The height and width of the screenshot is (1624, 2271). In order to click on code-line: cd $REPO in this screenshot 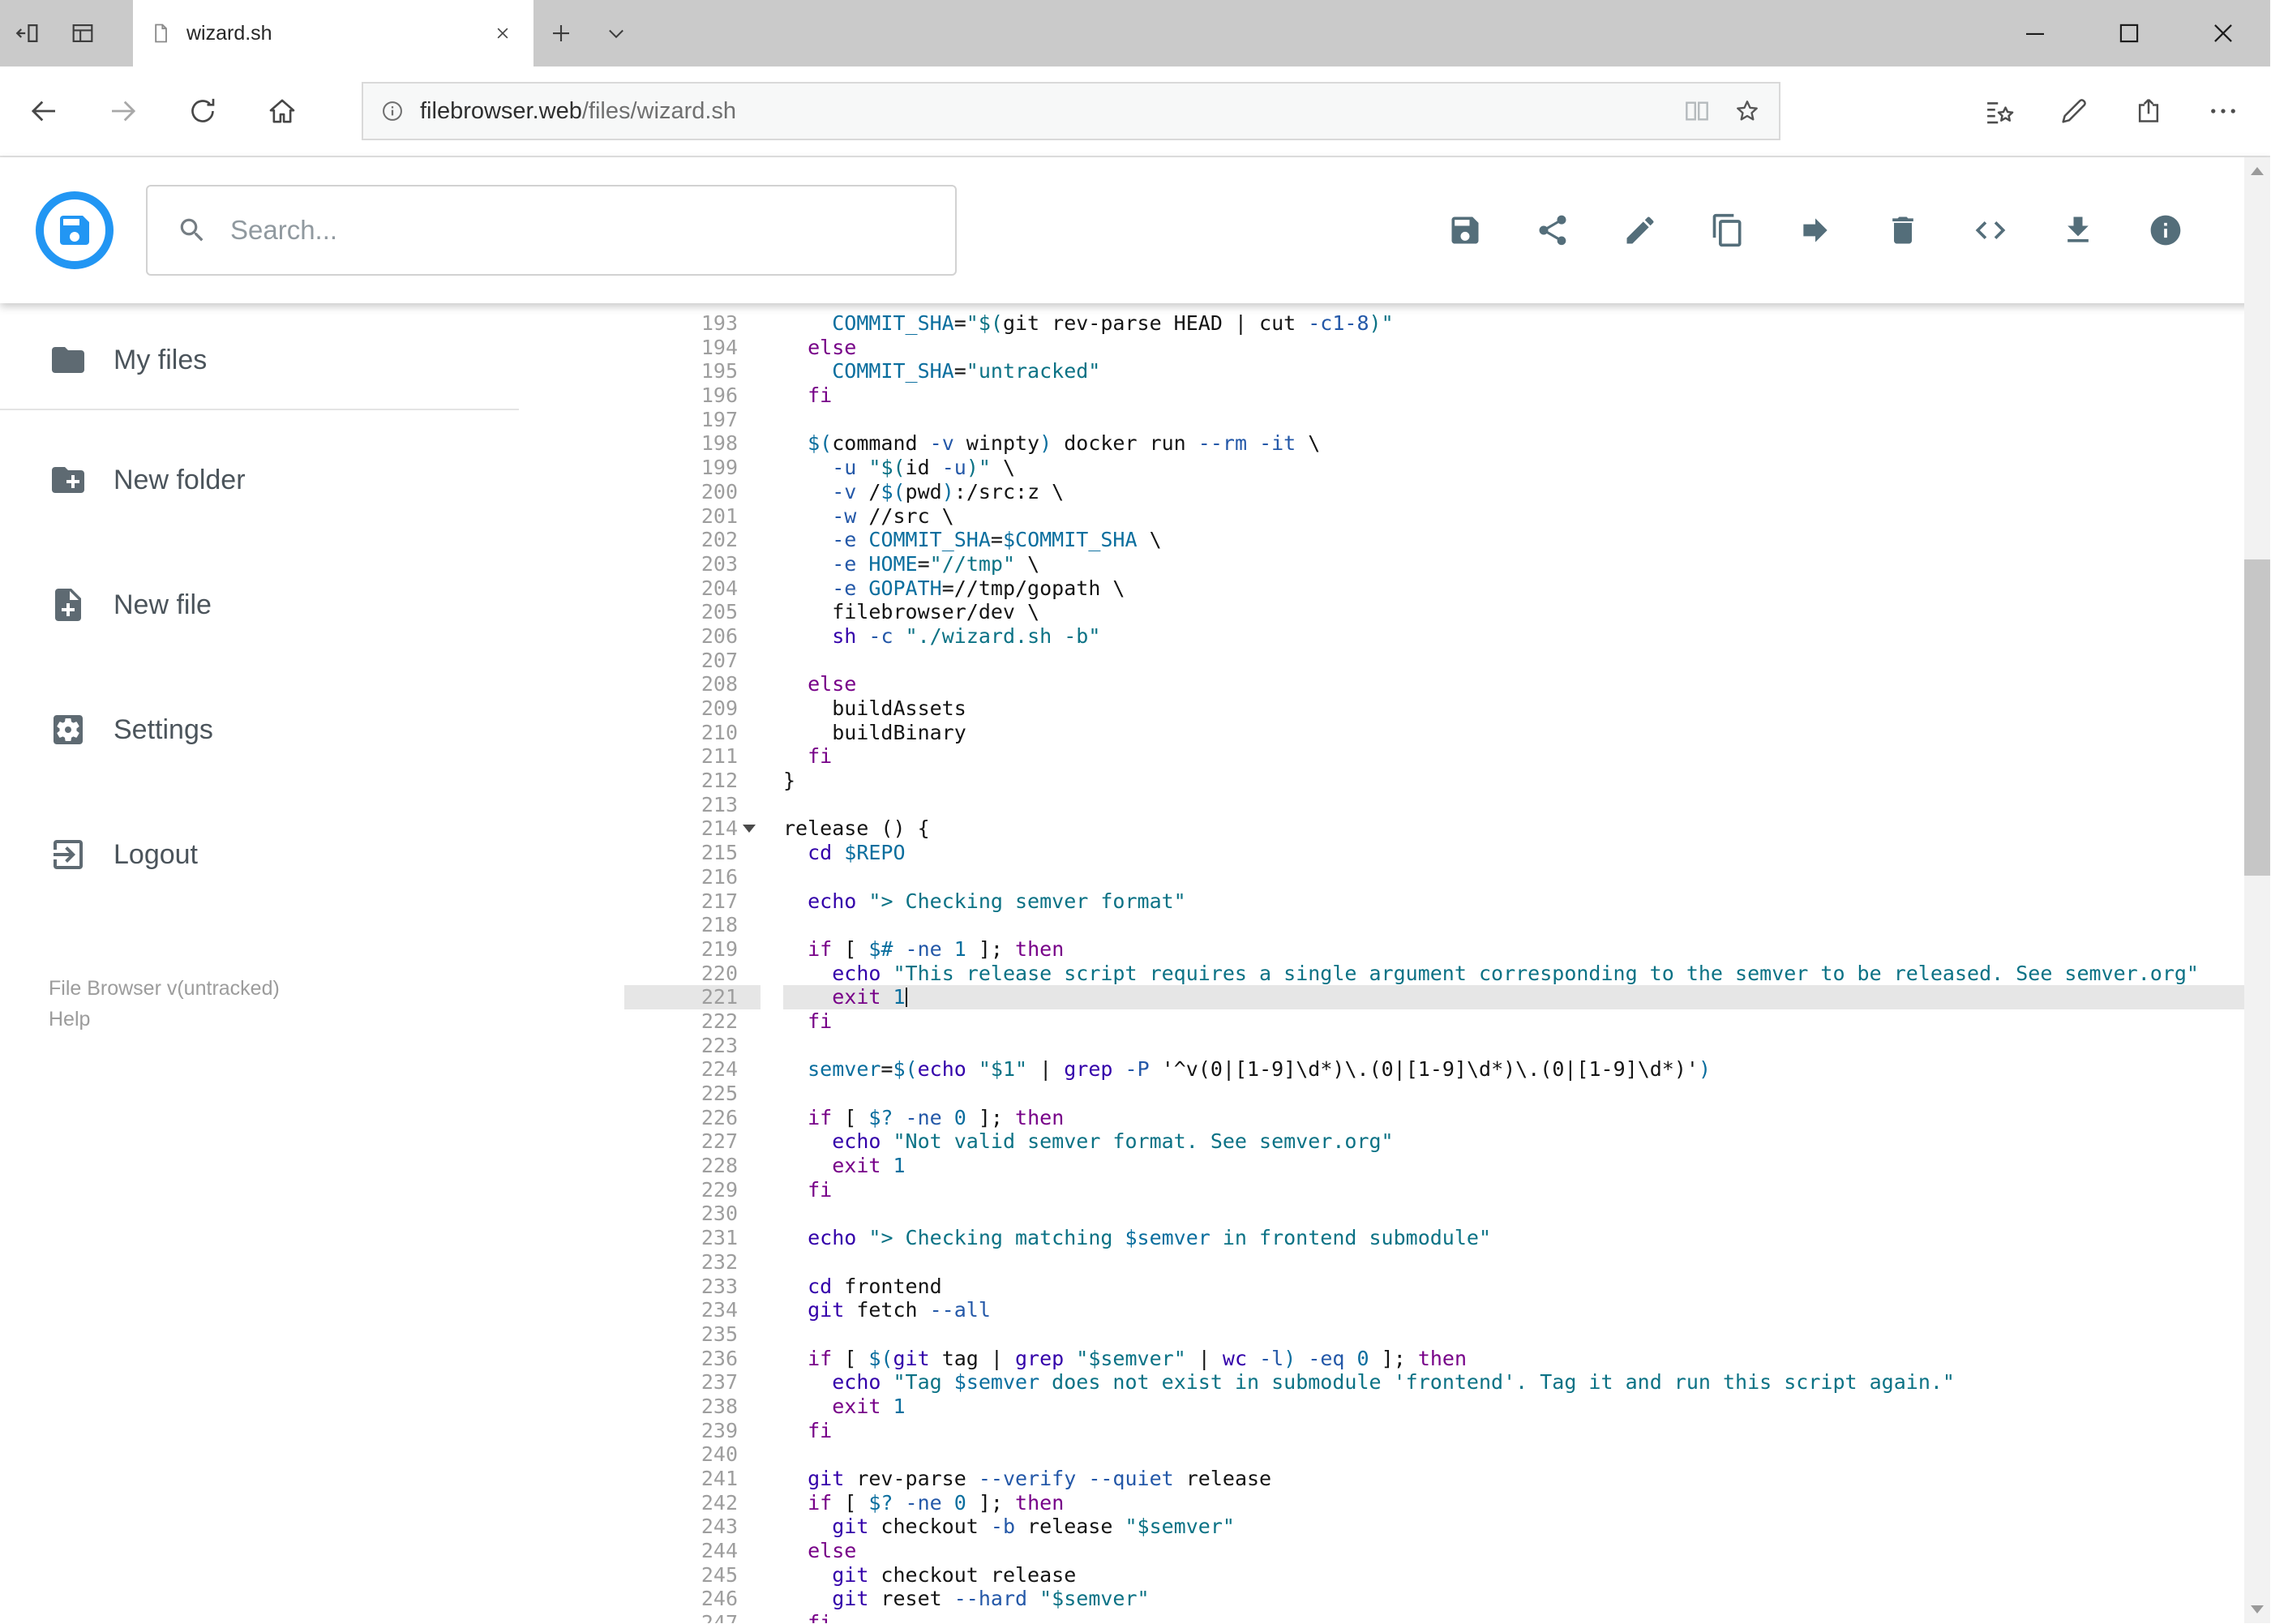, I will do `click(1527, 853)`.